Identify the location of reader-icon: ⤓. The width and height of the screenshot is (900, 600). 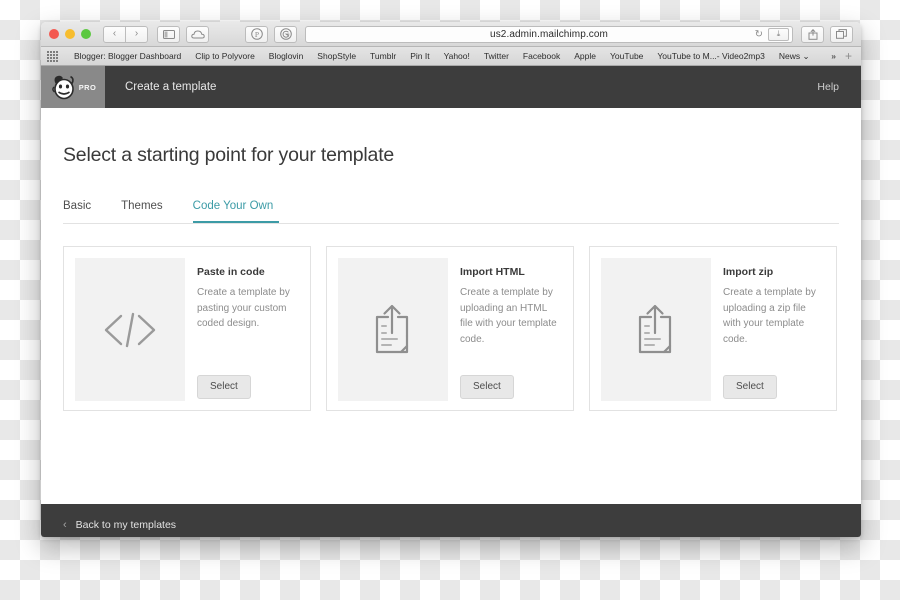
(778, 33).